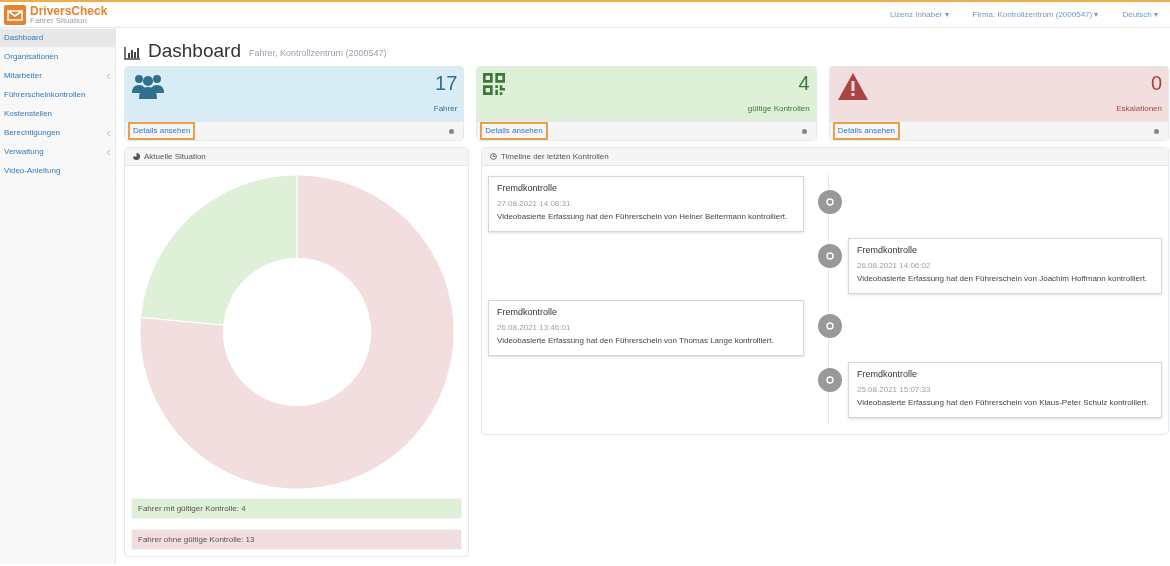 This screenshot has height=566, width=1170. What do you see at coordinates (445, 109) in the screenshot?
I see `stat-label: Fahrer` at bounding box center [445, 109].